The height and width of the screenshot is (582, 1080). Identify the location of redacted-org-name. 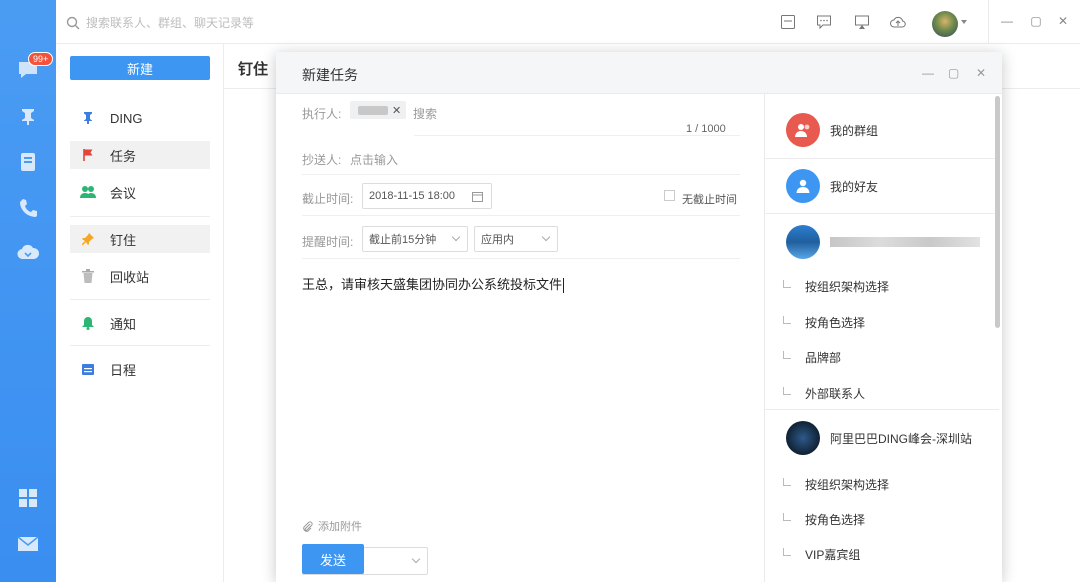
(905, 242).